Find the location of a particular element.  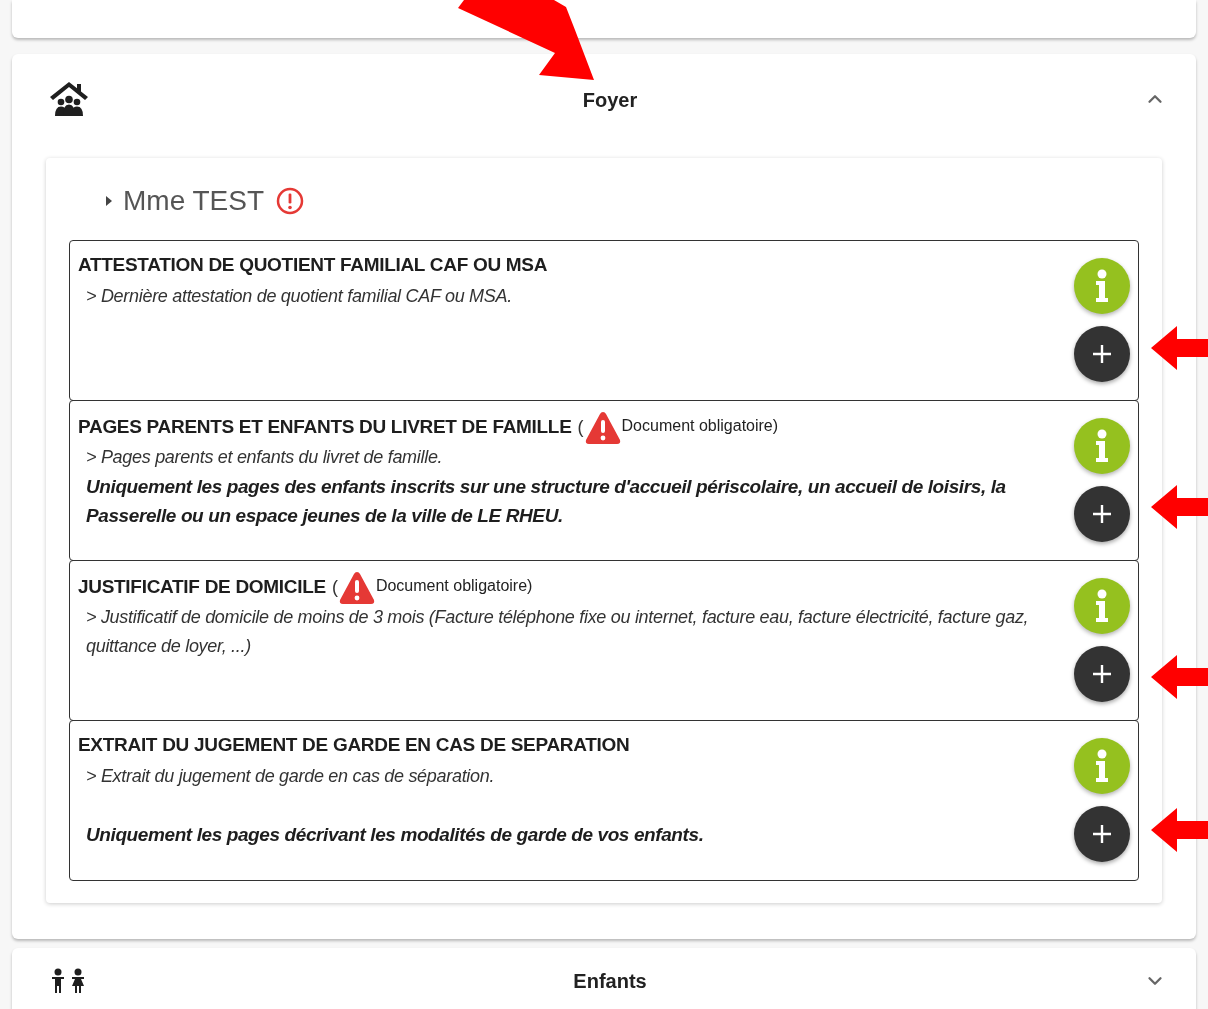

document-title: JUSTIFICATIF DE DOMICILE is located at coordinates (202, 586).